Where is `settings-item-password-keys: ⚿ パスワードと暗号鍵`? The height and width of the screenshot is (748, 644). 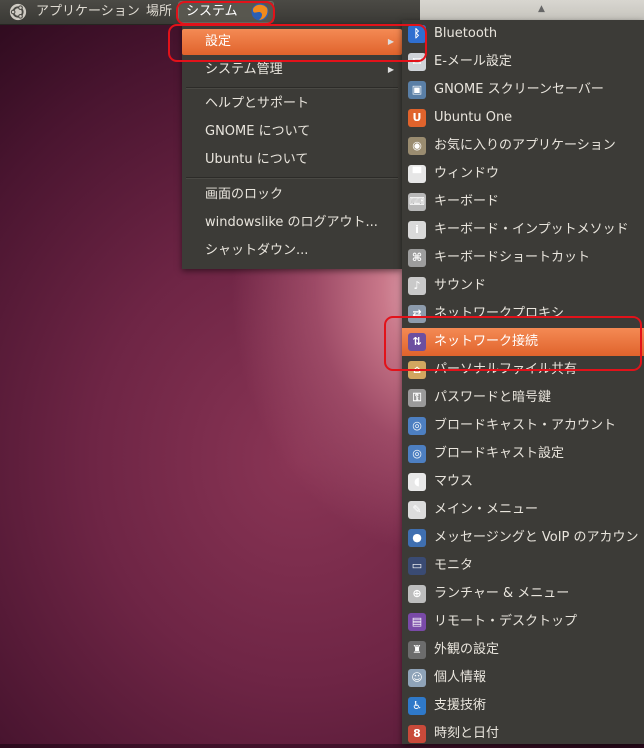
settings-item-password-keys: ⚿ パスワードと暗号鍵 is located at coordinates (523, 398).